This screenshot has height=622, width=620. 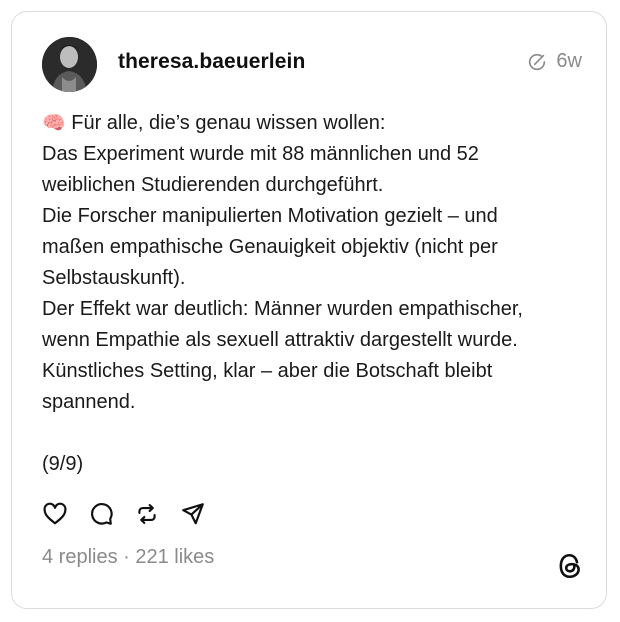 I want to click on reply-button, so click(x=101, y=514).